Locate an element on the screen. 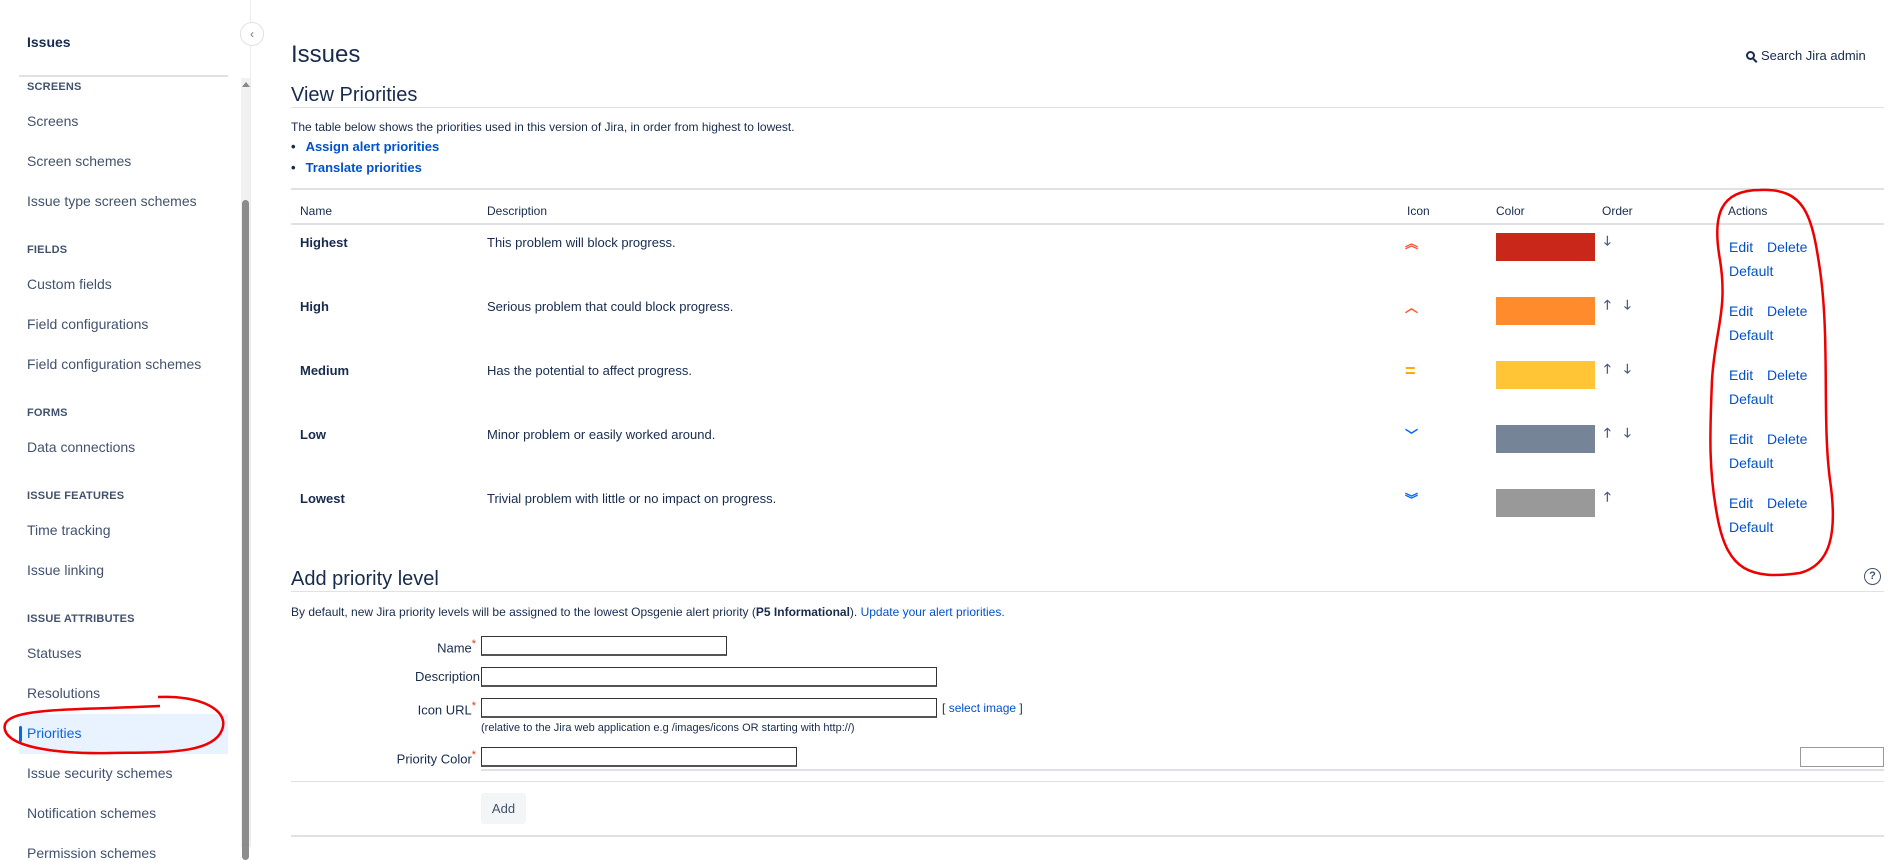 Image resolution: width=1894 pixels, height=861 pixels. sidebar-item-permission-schemes: Permission schemes is located at coordinates (91, 853).